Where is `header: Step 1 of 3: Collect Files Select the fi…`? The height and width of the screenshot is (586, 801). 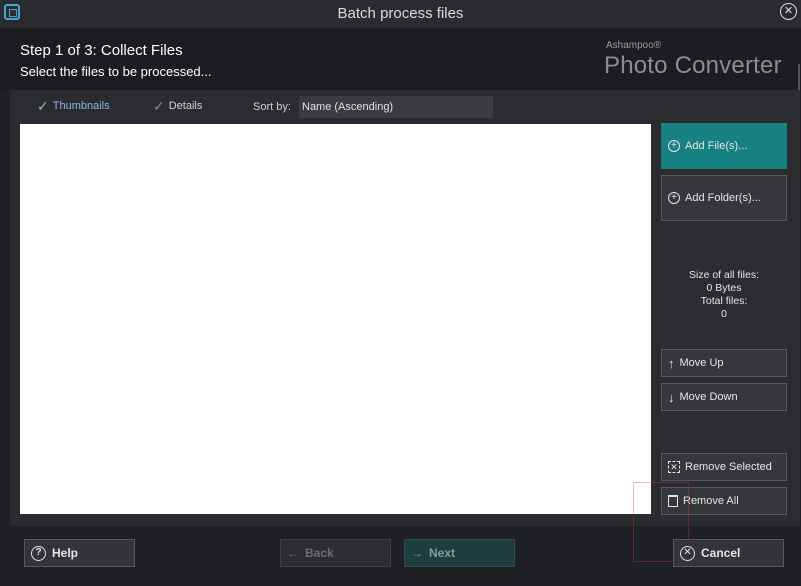
header: Step 1 of 3: Collect Files Select the fi… is located at coordinates (400, 71).